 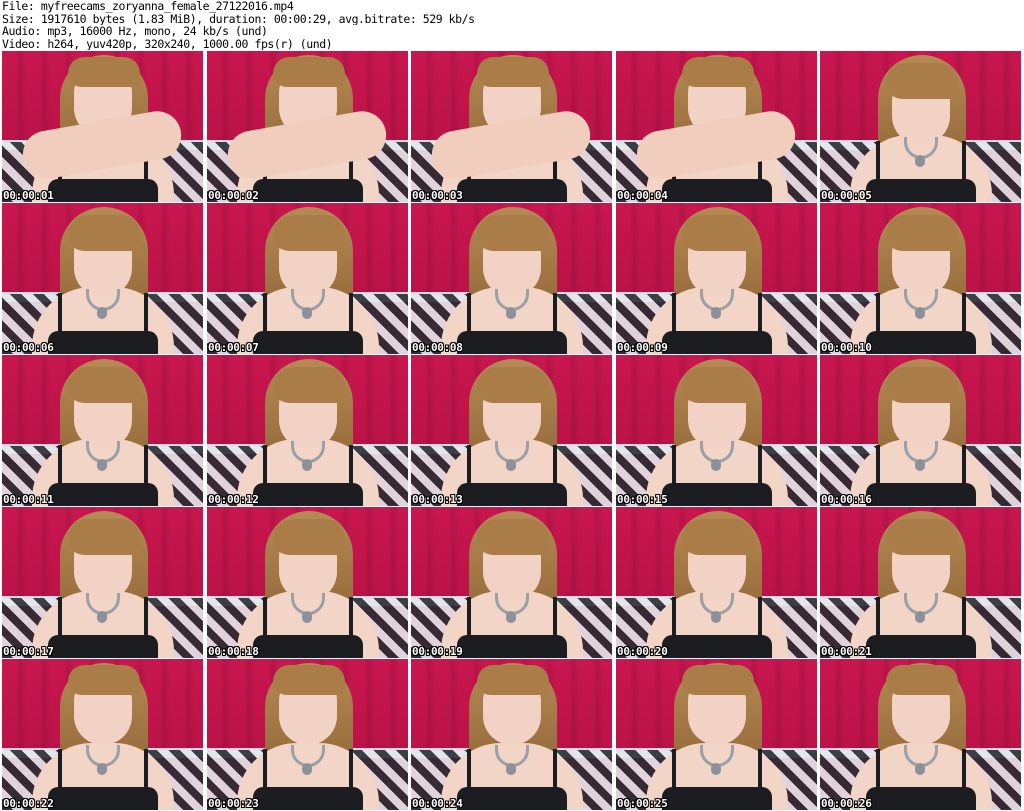 I want to click on video-thumbnail: 00:00:07, so click(x=307, y=278).